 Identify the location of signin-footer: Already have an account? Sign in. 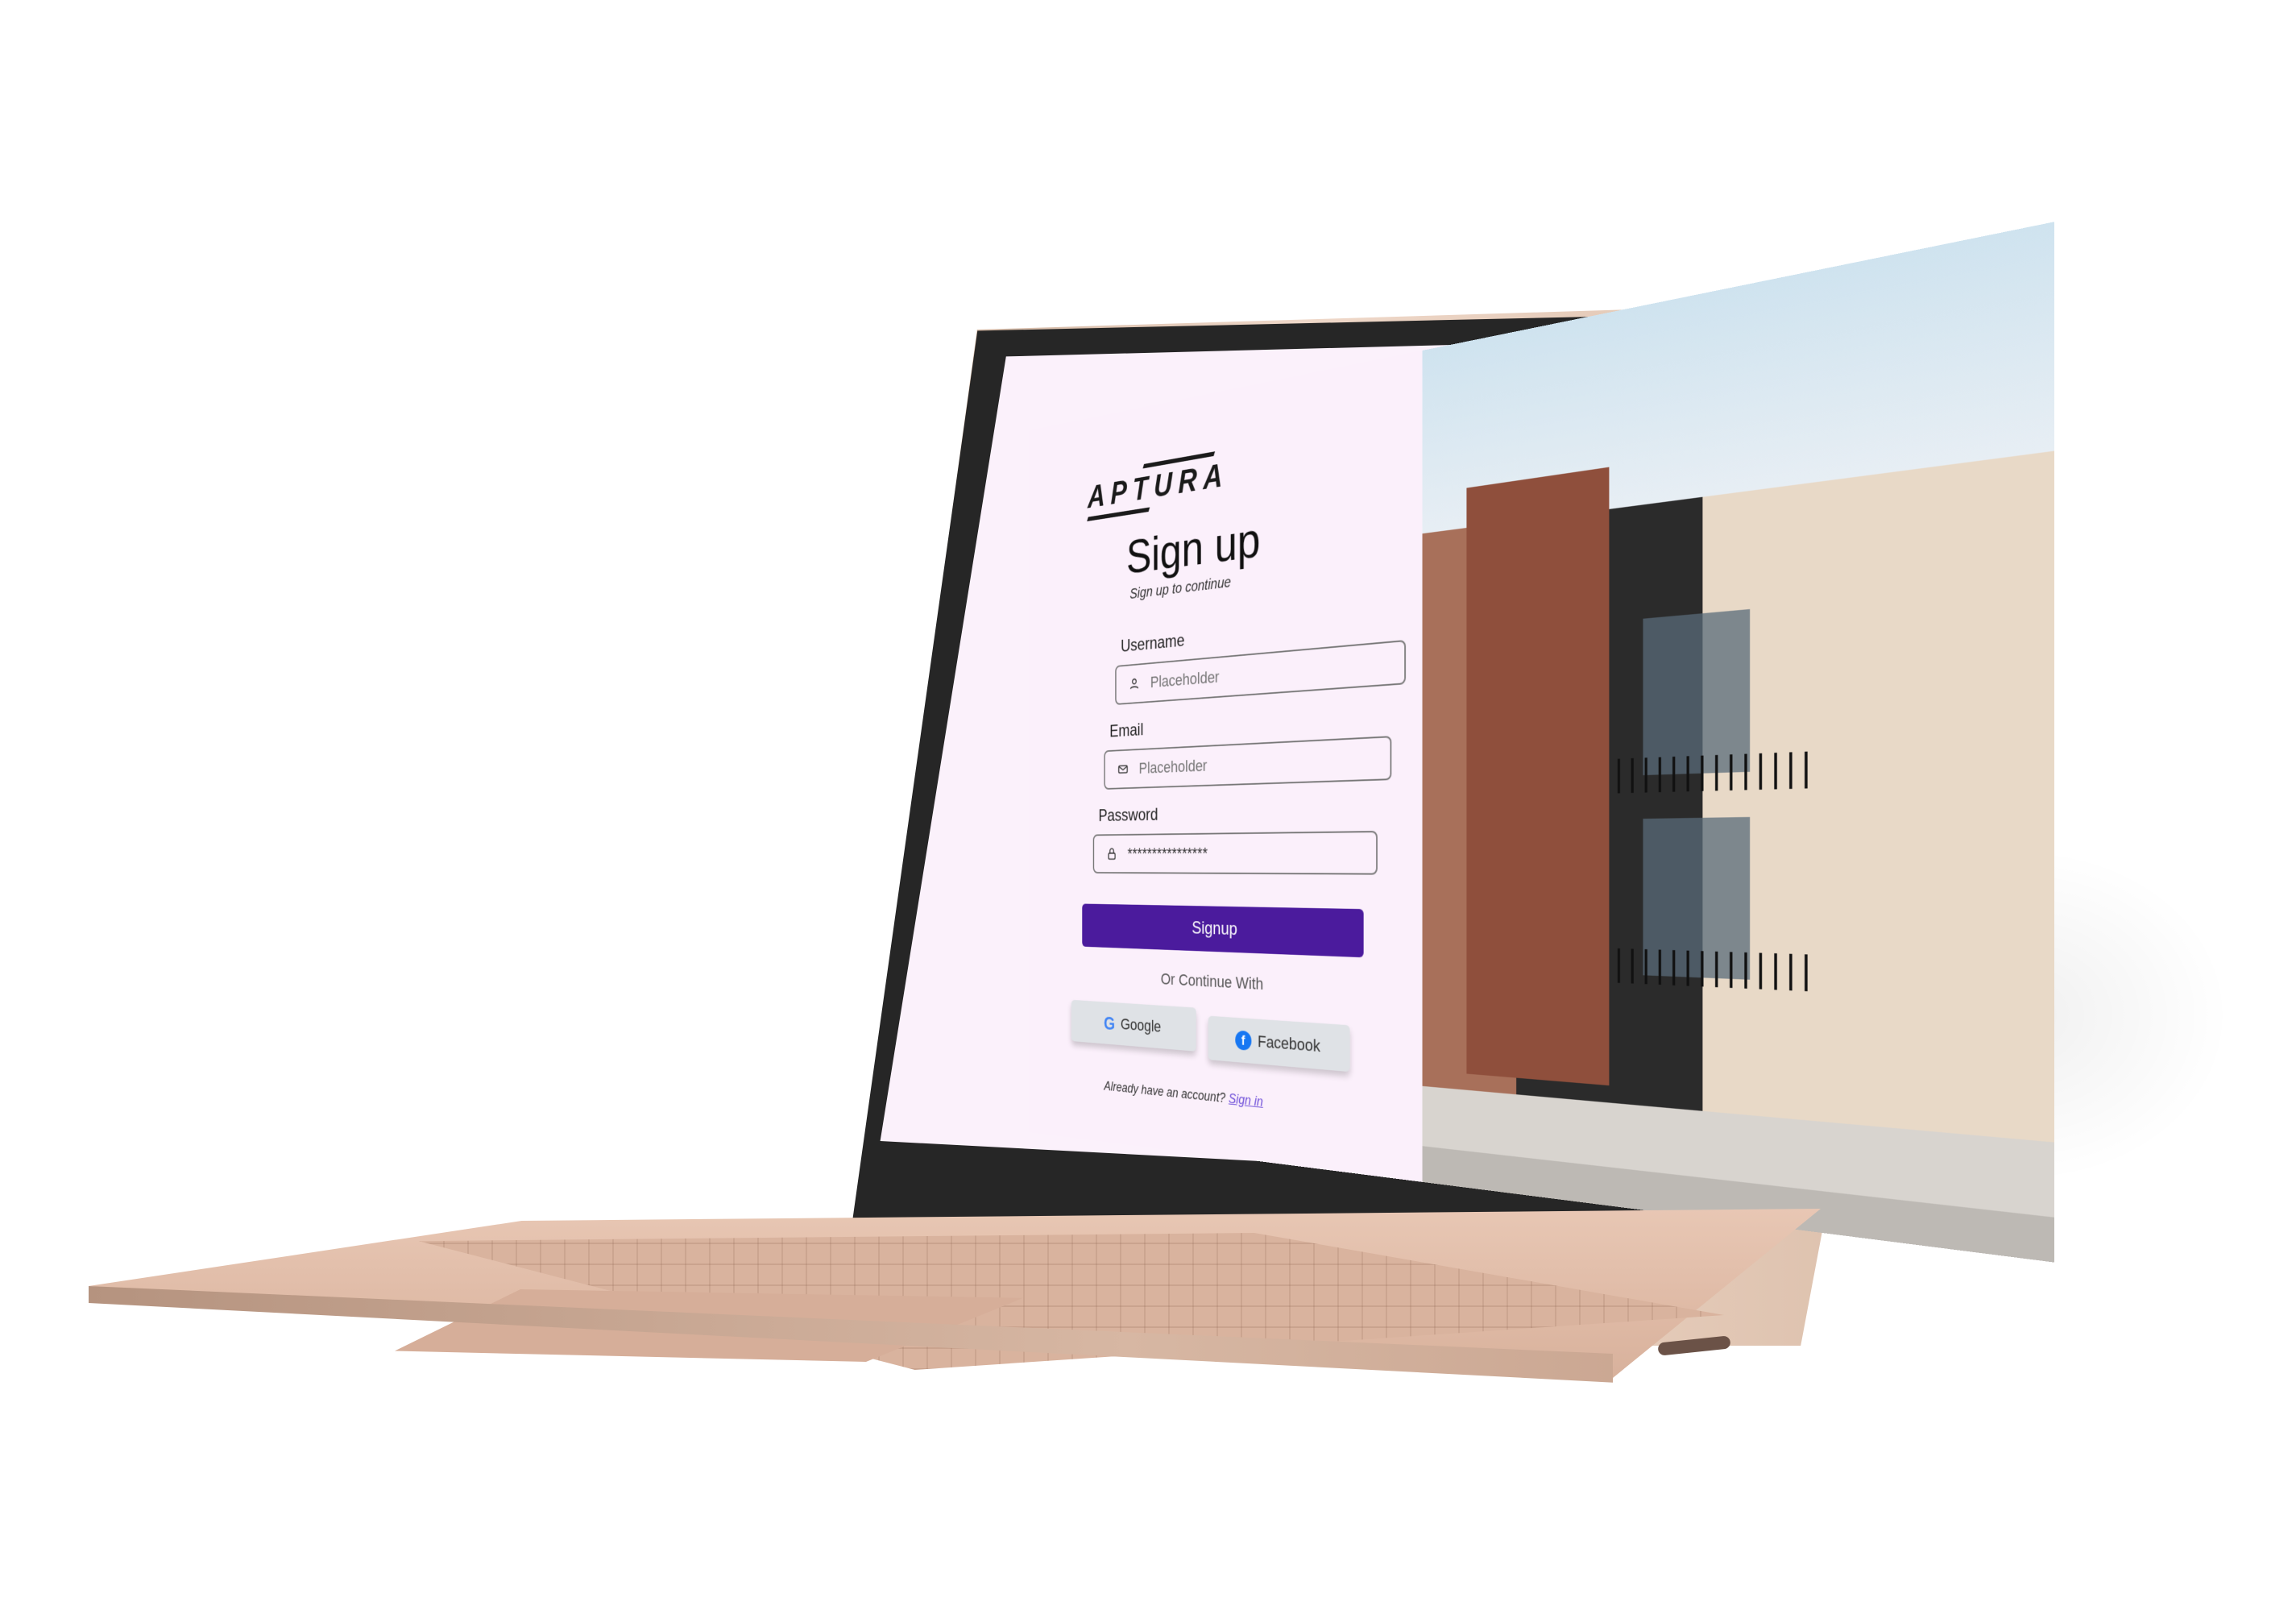
(1183, 1095).